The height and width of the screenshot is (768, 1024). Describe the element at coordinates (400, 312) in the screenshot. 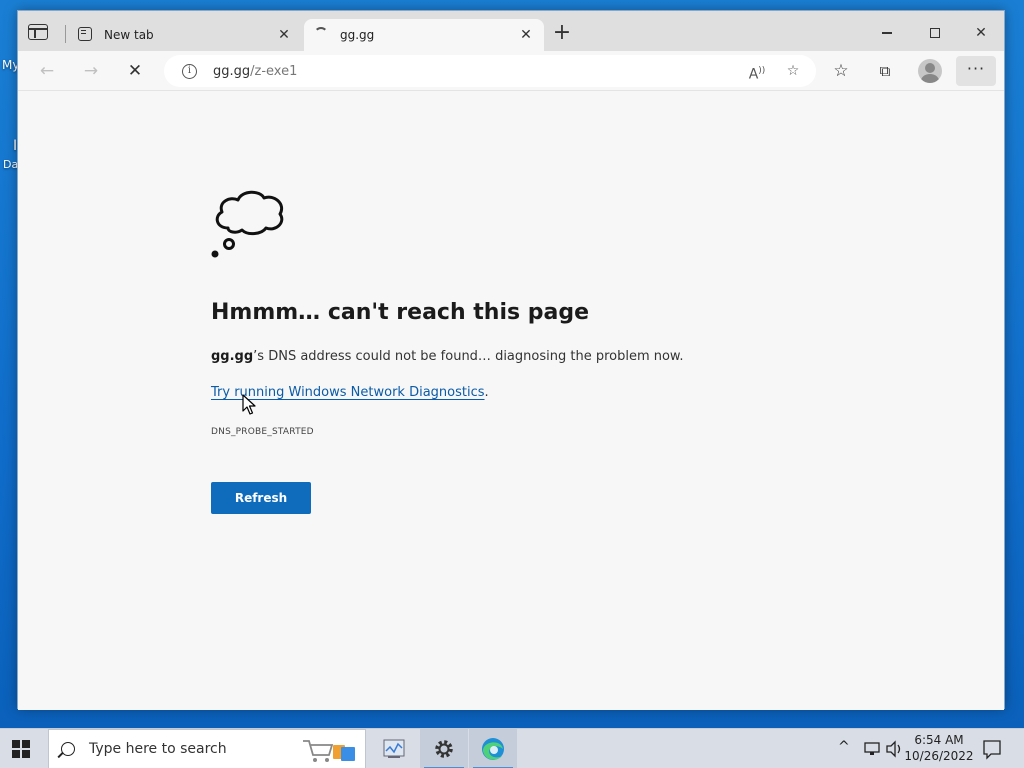

I see `error-title: Hmmm… can't reach this page` at that location.